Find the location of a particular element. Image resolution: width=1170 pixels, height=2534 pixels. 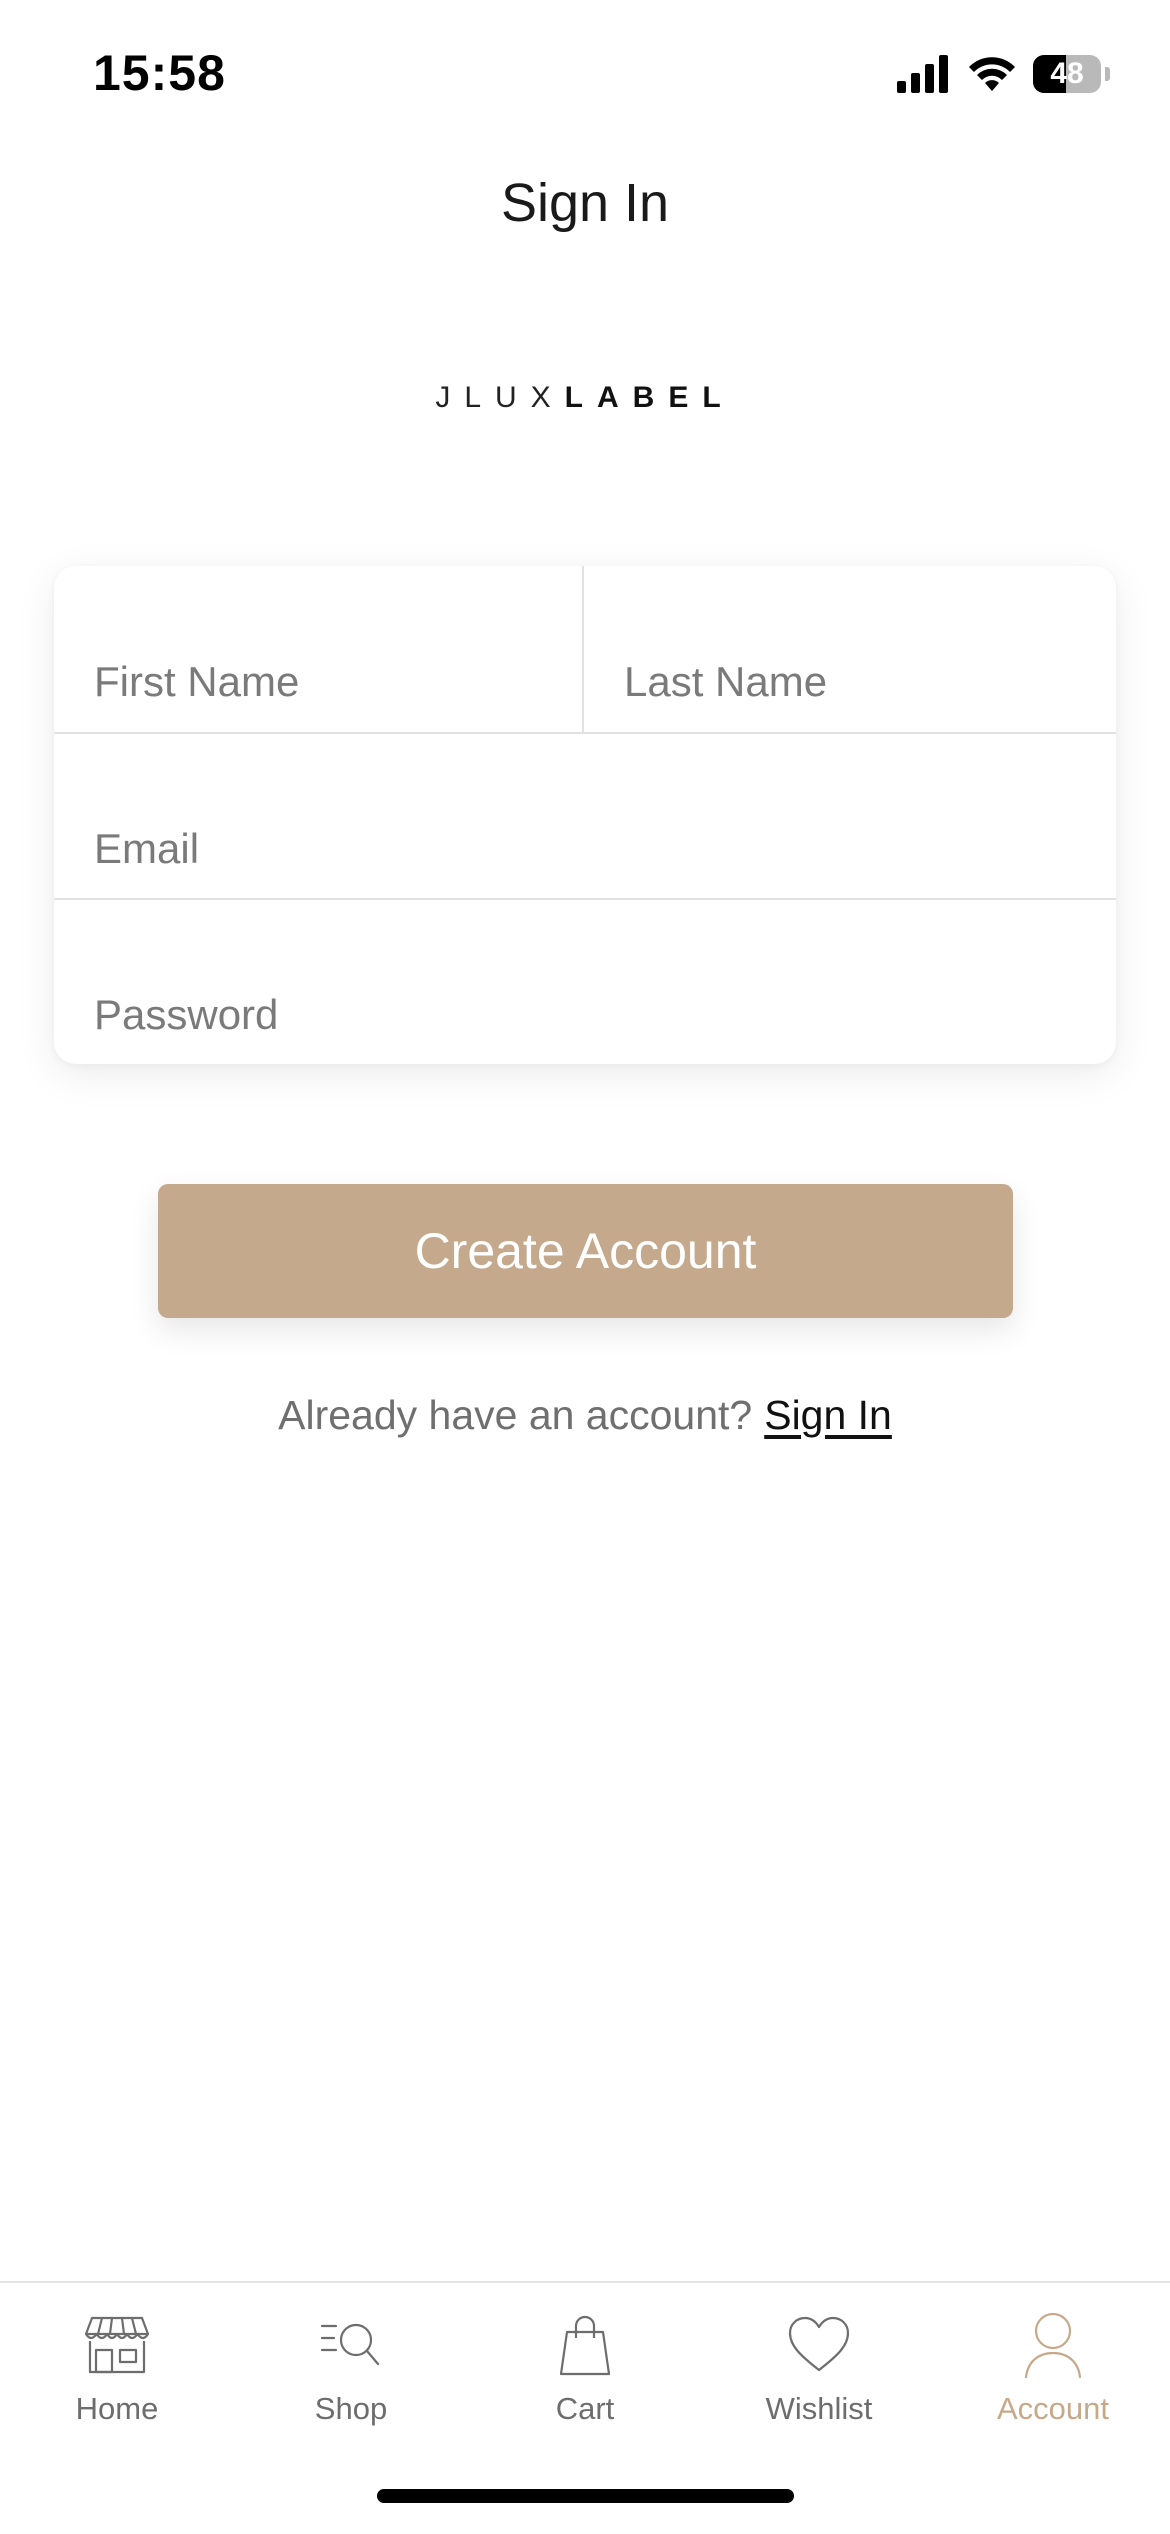

battery-level: 48 is located at coordinates (1067, 73).